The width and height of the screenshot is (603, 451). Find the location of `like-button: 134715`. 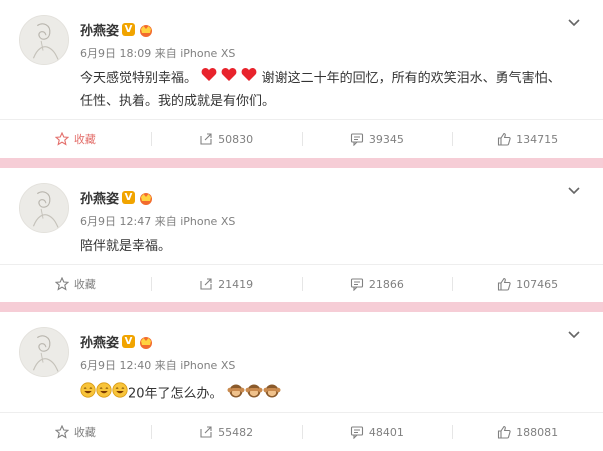

like-button: 134715 is located at coordinates (527, 139).